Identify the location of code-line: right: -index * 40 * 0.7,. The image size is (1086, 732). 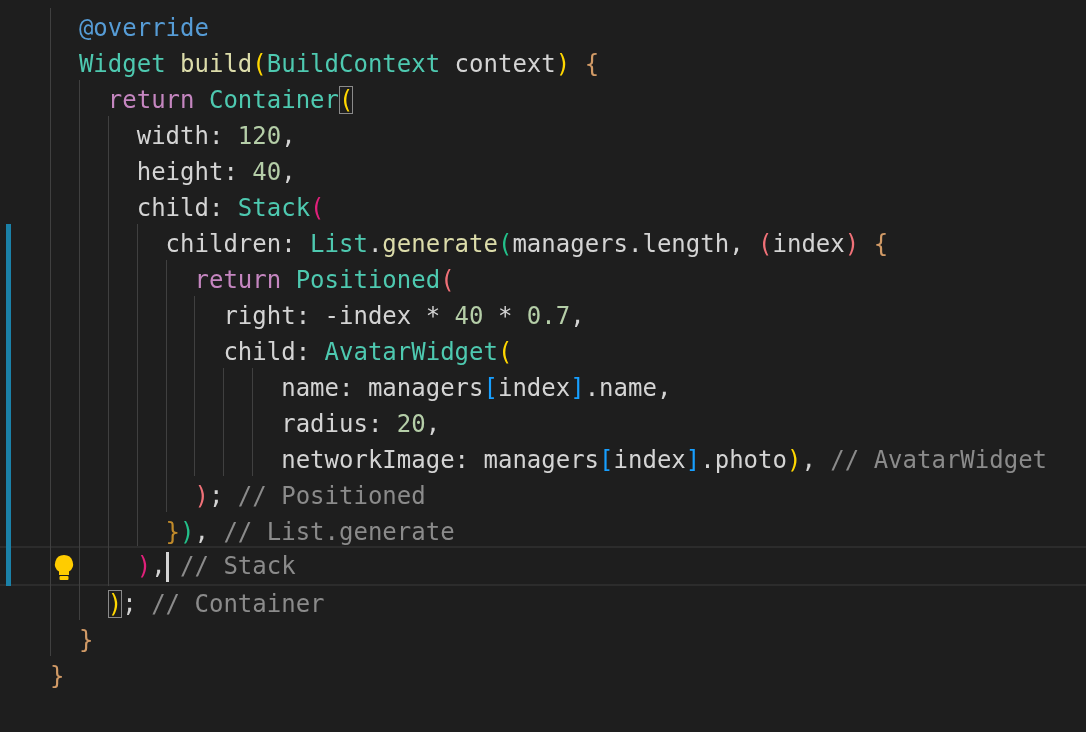
(404, 316).